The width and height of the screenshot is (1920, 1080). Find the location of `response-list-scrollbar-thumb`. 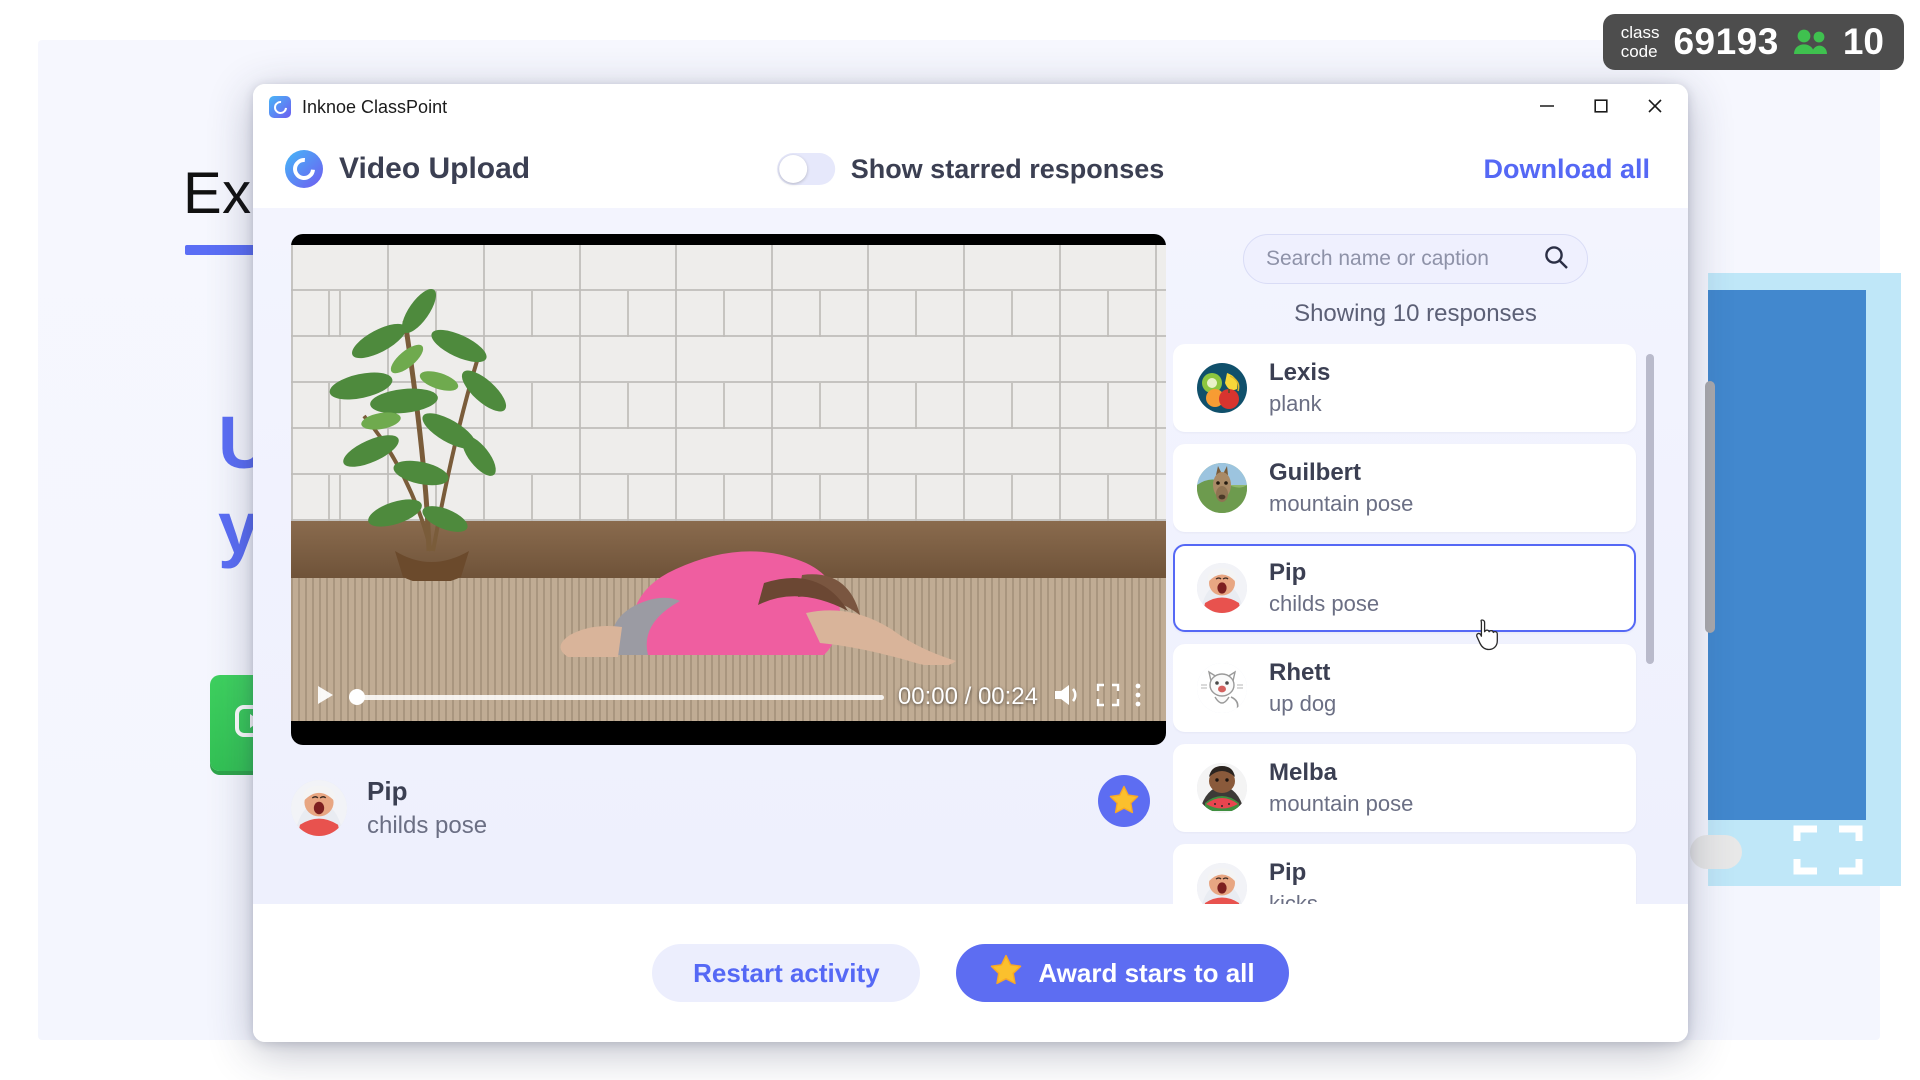

response-list-scrollbar-thumb is located at coordinates (1650, 509).